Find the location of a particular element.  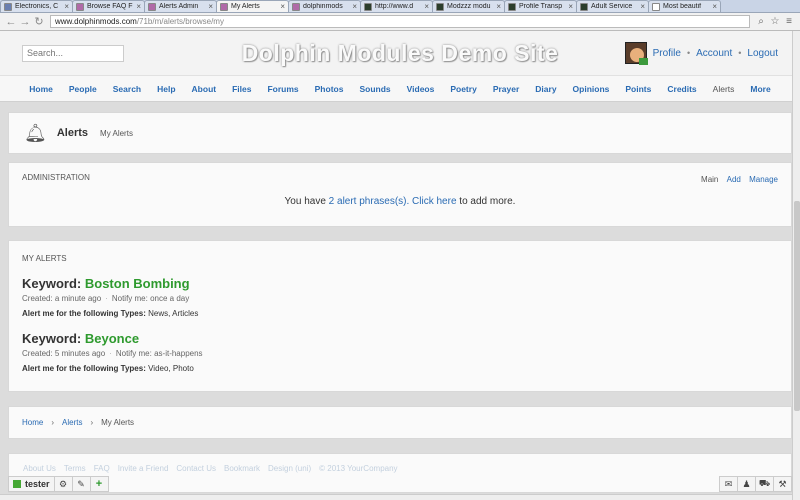

nav-item-alerts: Alerts is located at coordinates (724, 89).